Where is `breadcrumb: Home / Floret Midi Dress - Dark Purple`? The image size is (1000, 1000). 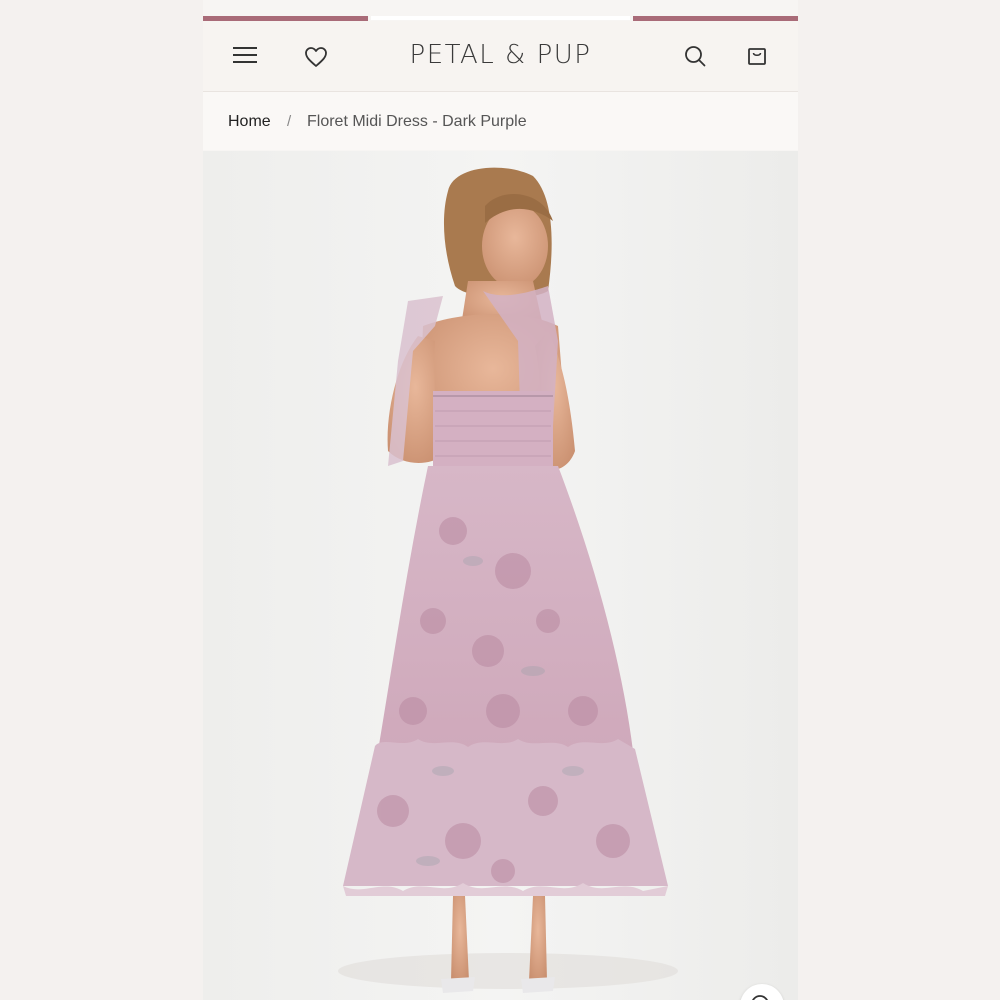
breadcrumb: Home / Floret Midi Dress - Dark Purple is located at coordinates (500, 121).